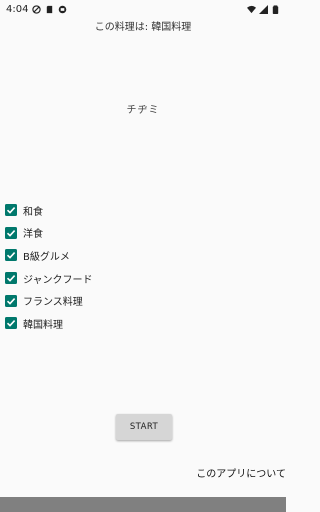 Image resolution: width=320 pixels, height=512 pixels. Describe the element at coordinates (37, 9) in the screenshot. I see `do-not-disturb-icon` at that location.